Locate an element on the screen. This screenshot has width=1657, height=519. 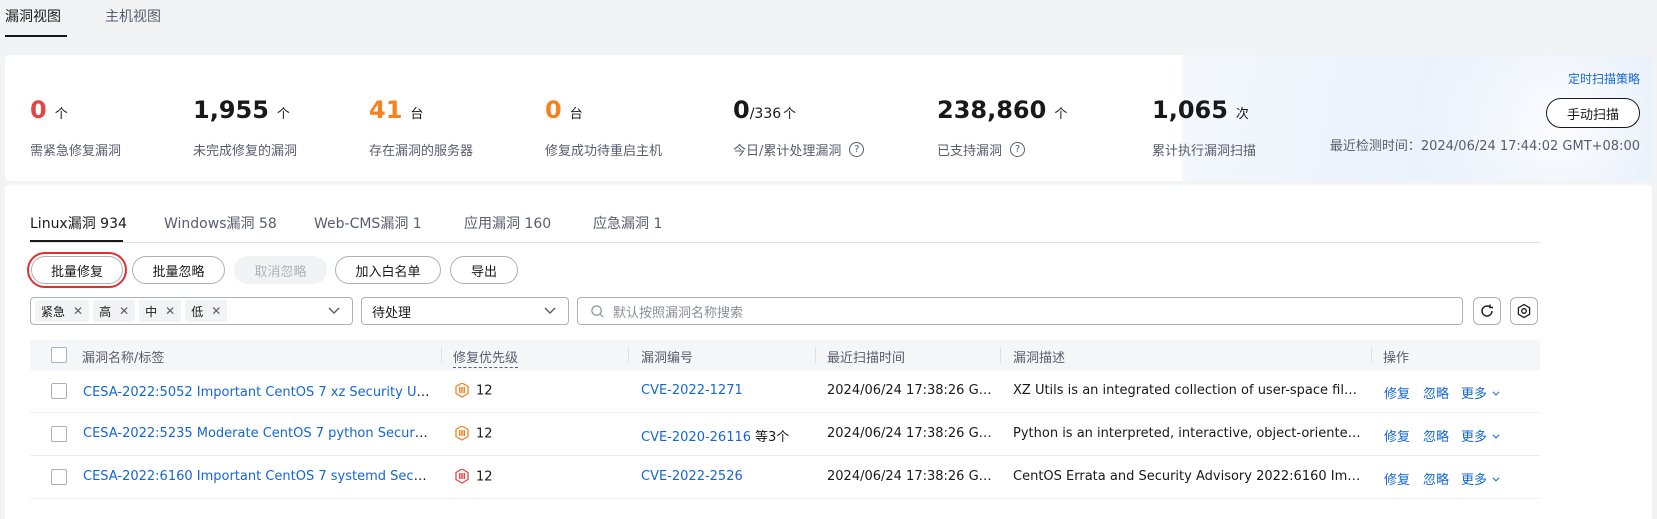
tab-web-cms: Web-CMS漏洞 1 is located at coordinates (368, 223).